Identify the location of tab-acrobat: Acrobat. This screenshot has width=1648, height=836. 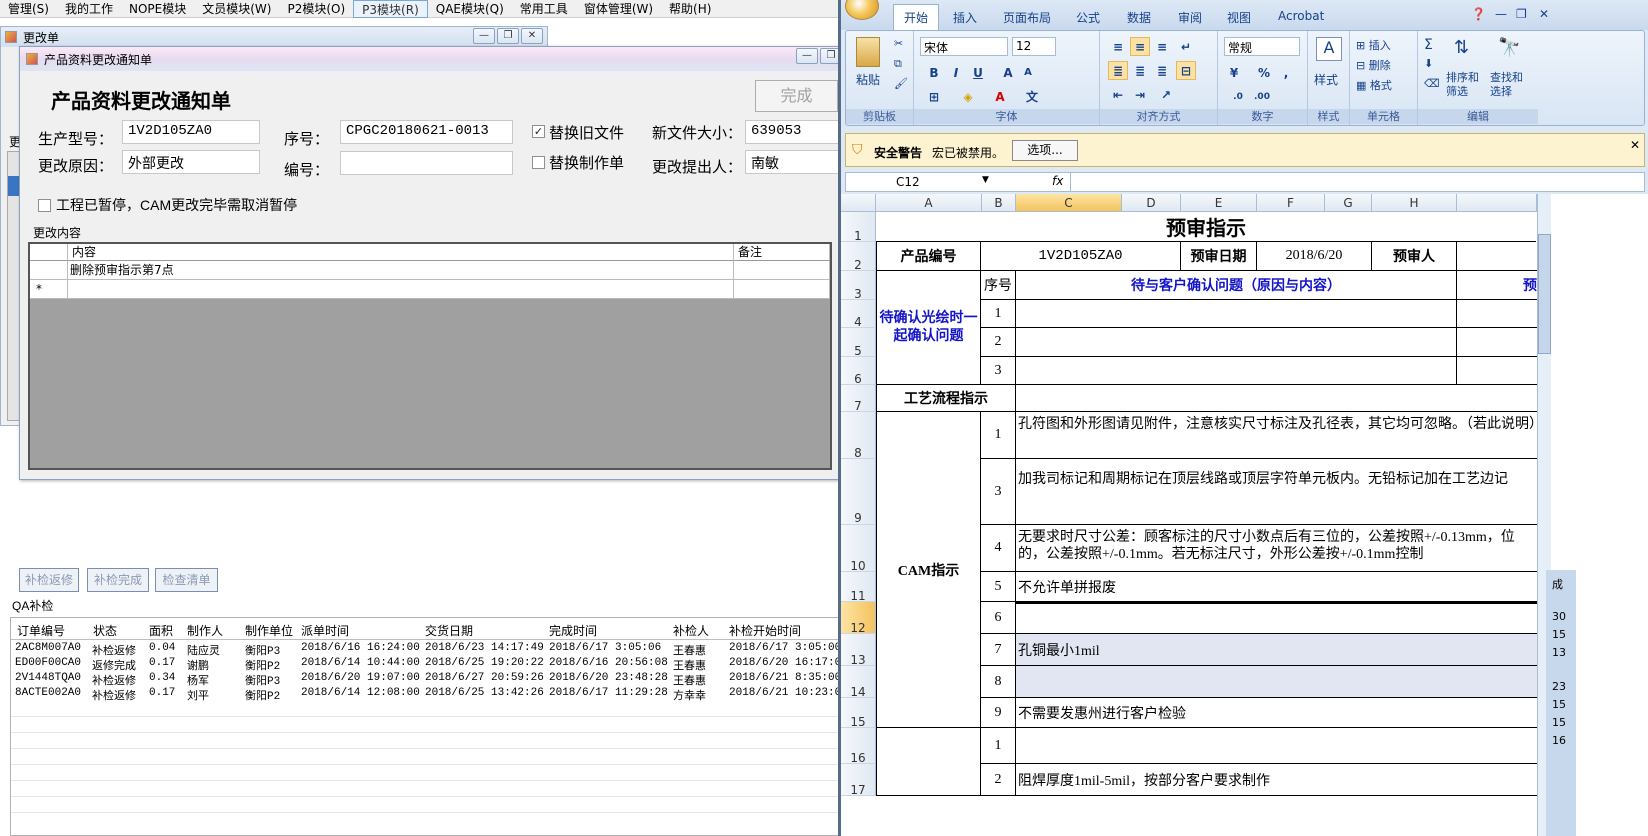
(1301, 16).